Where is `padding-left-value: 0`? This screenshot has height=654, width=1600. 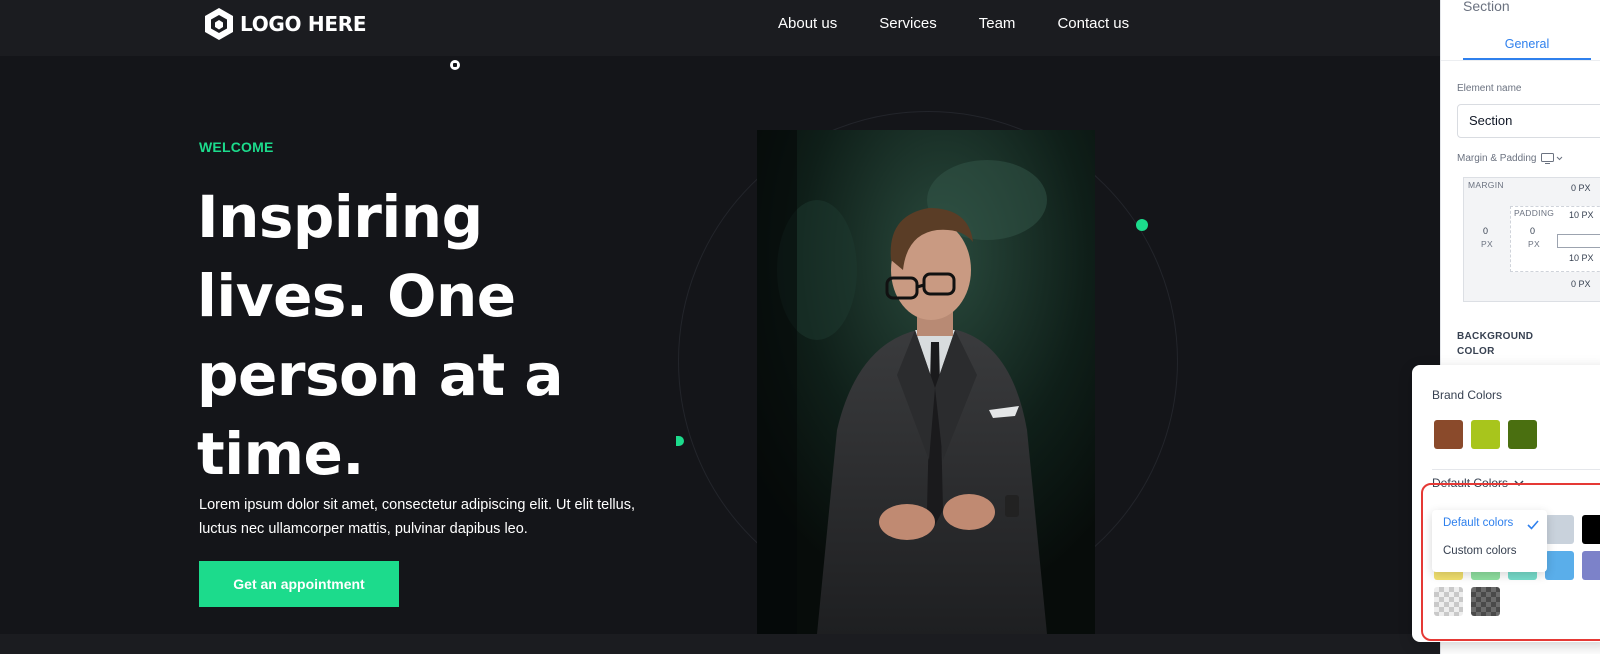
padding-left-value: 0 is located at coordinates (1532, 231).